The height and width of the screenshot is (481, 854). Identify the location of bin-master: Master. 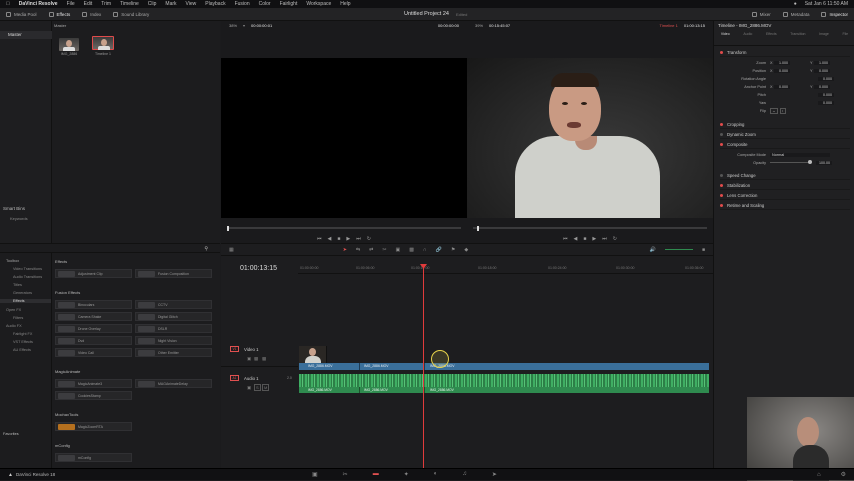
(26, 35).